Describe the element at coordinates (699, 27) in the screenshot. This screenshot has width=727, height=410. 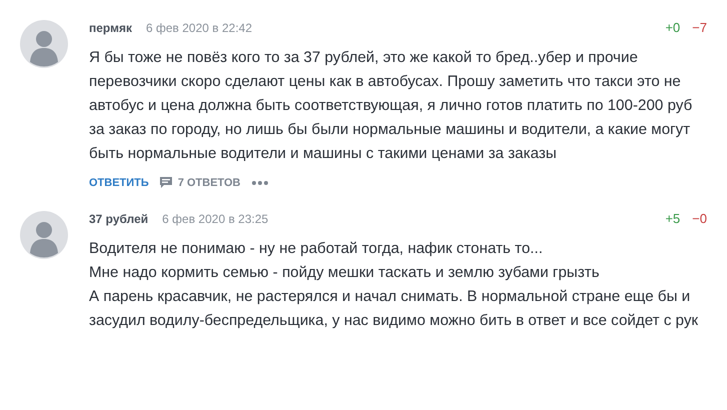
I see `downvote-count: −7` at that location.